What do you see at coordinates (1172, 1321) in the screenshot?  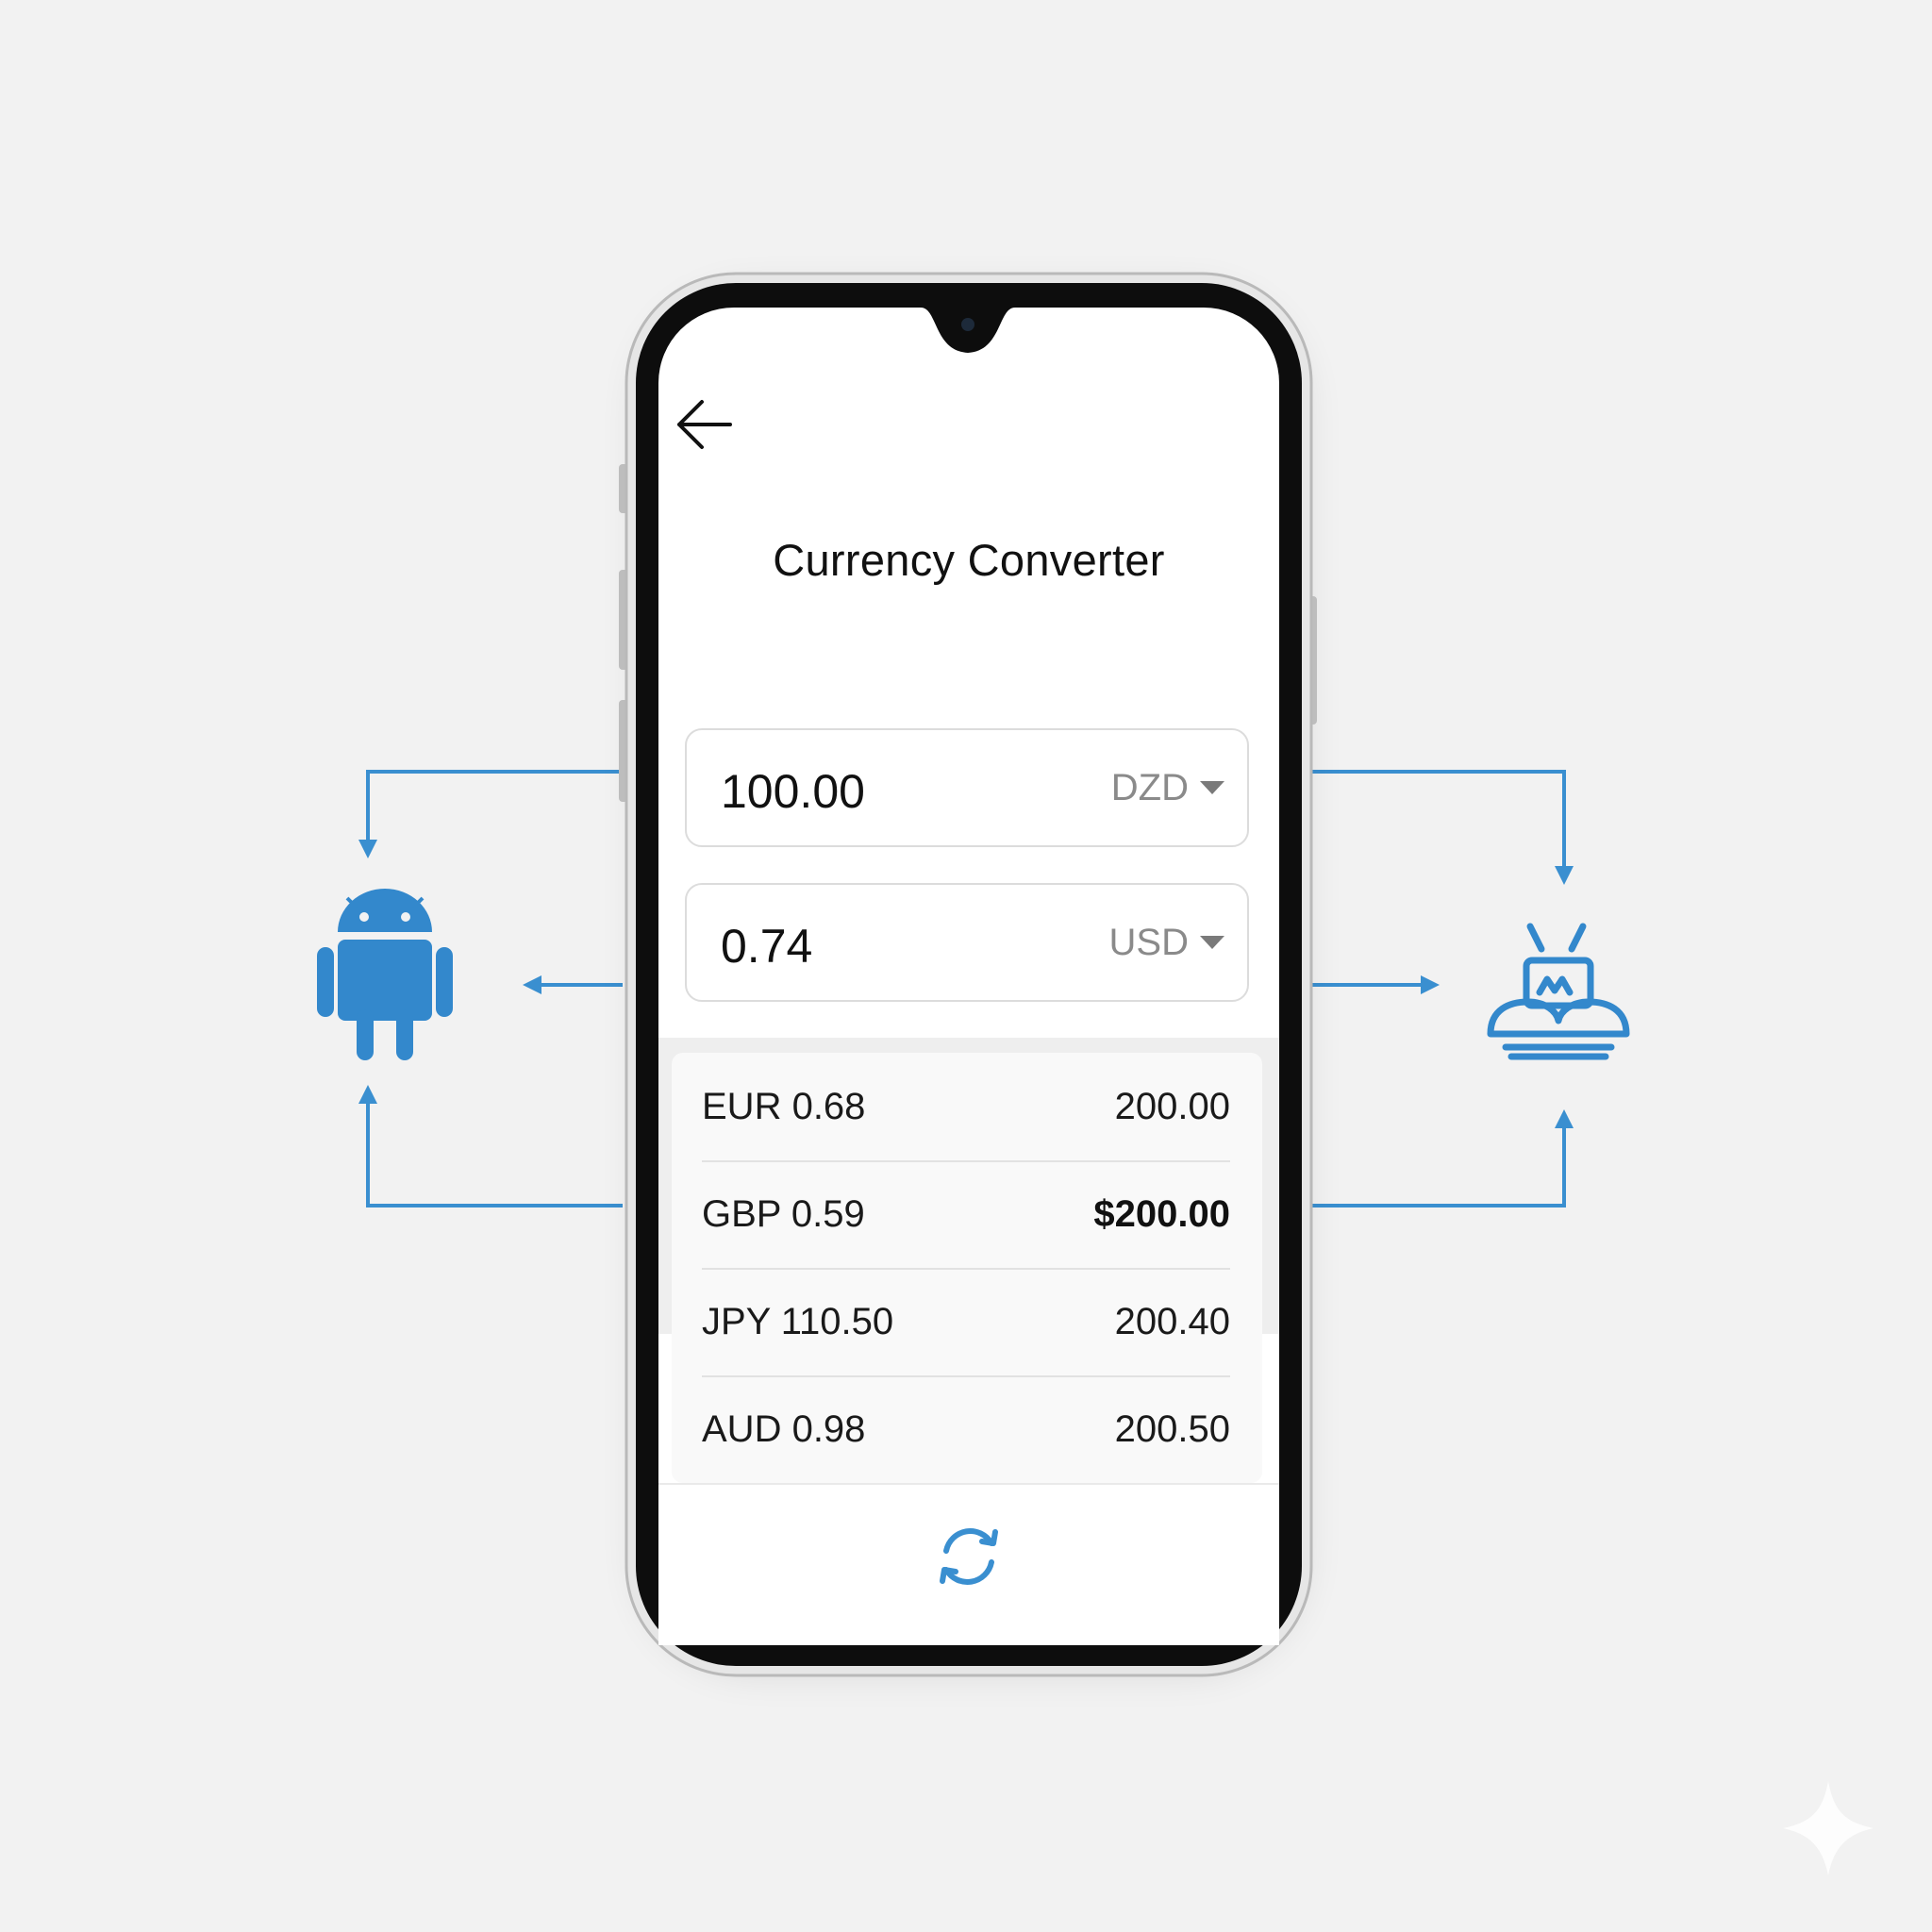 I see `rate-amount: 200.40` at bounding box center [1172, 1321].